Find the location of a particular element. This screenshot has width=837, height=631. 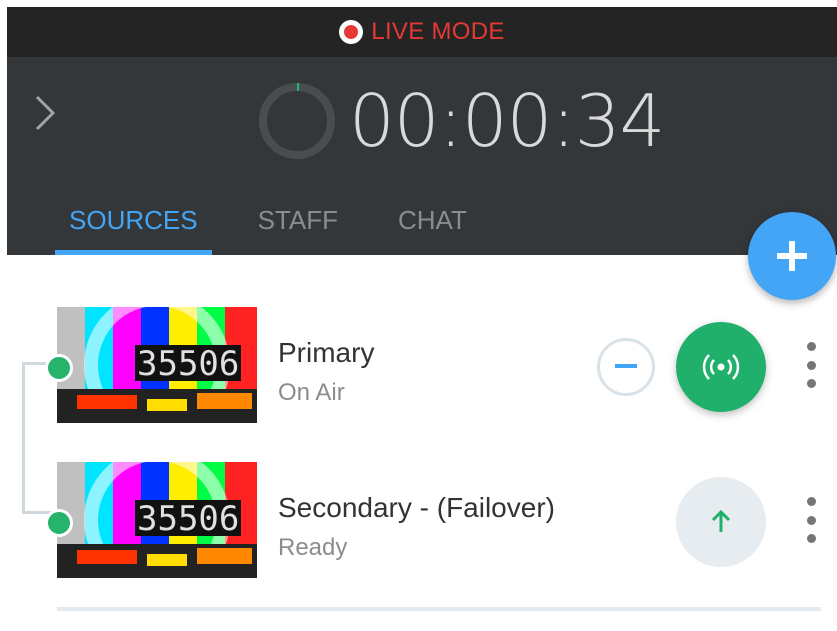

on-air-button is located at coordinates (721, 367).